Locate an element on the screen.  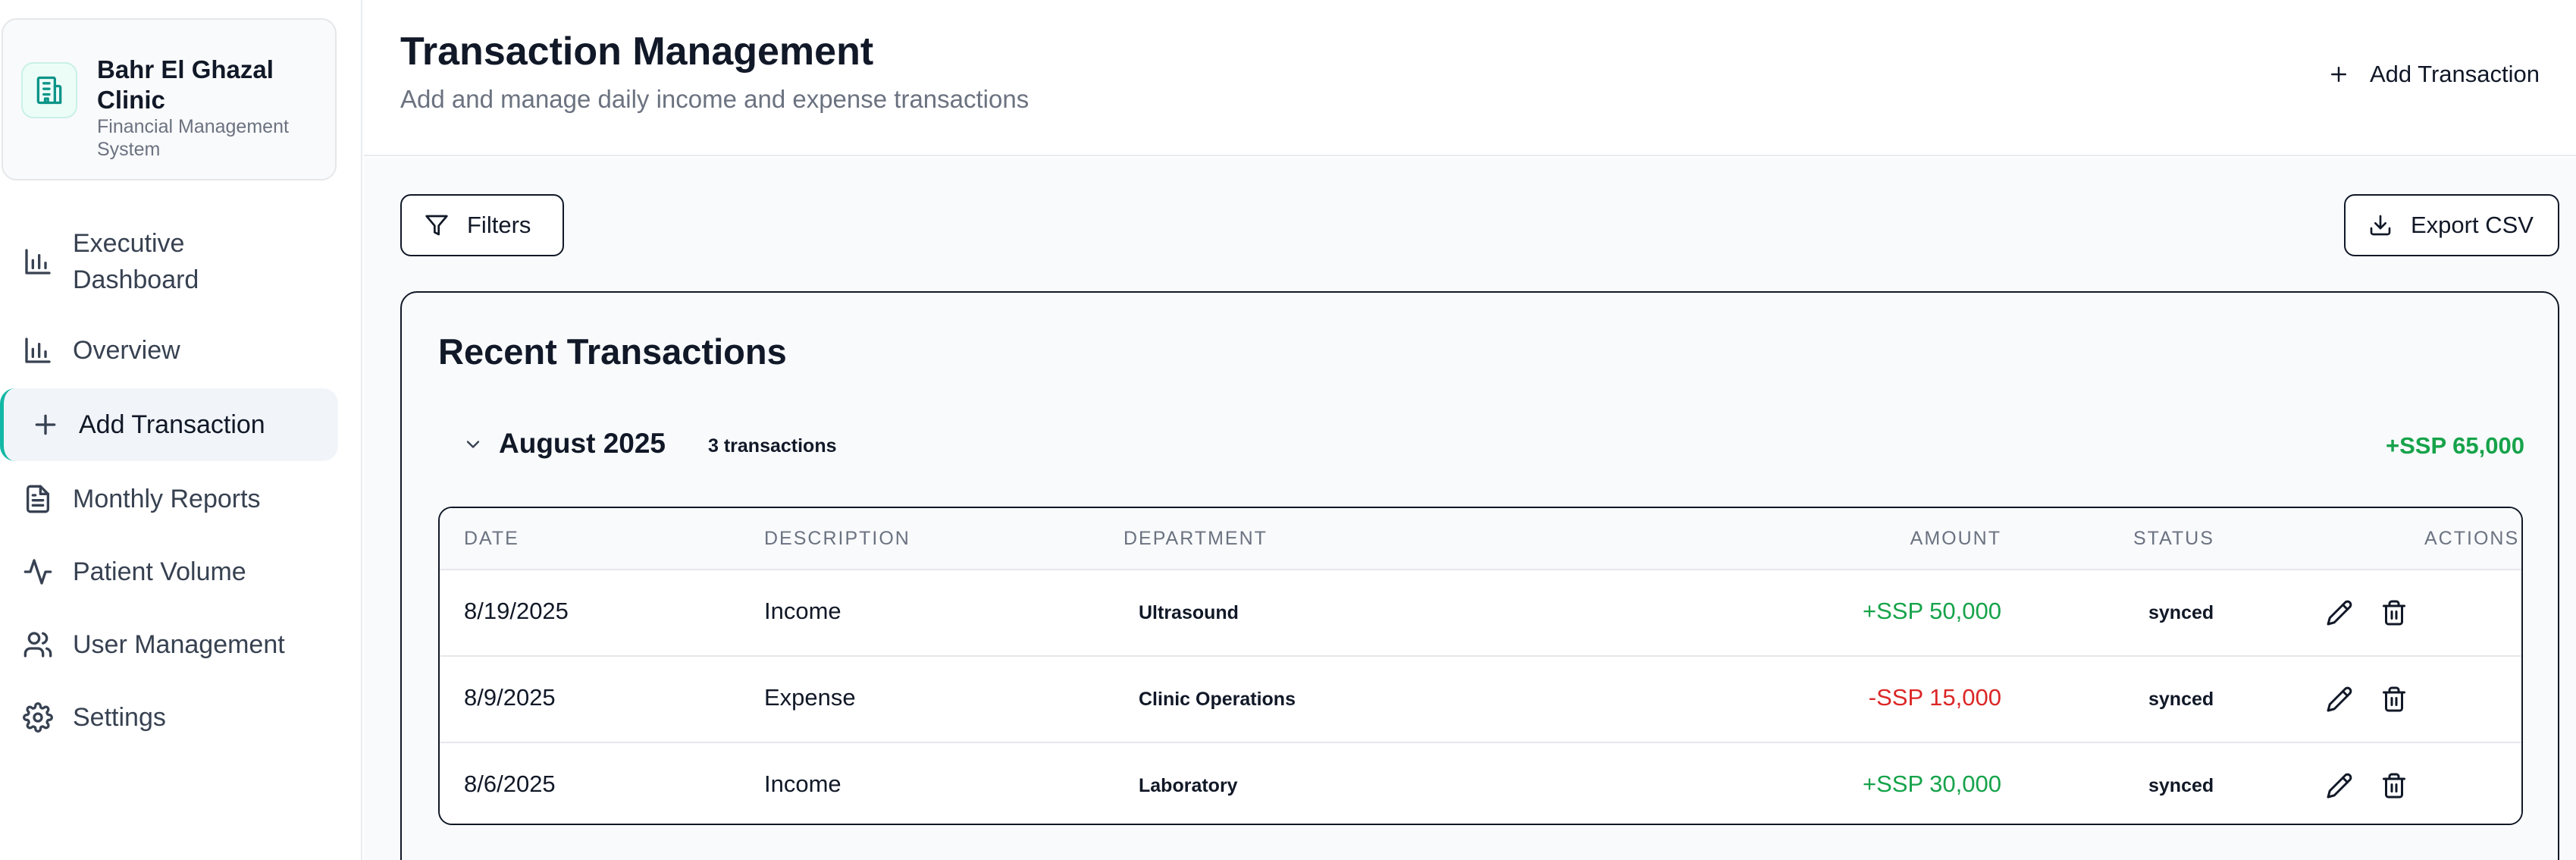
column-header-status: STATUS is located at coordinates (2173, 538).